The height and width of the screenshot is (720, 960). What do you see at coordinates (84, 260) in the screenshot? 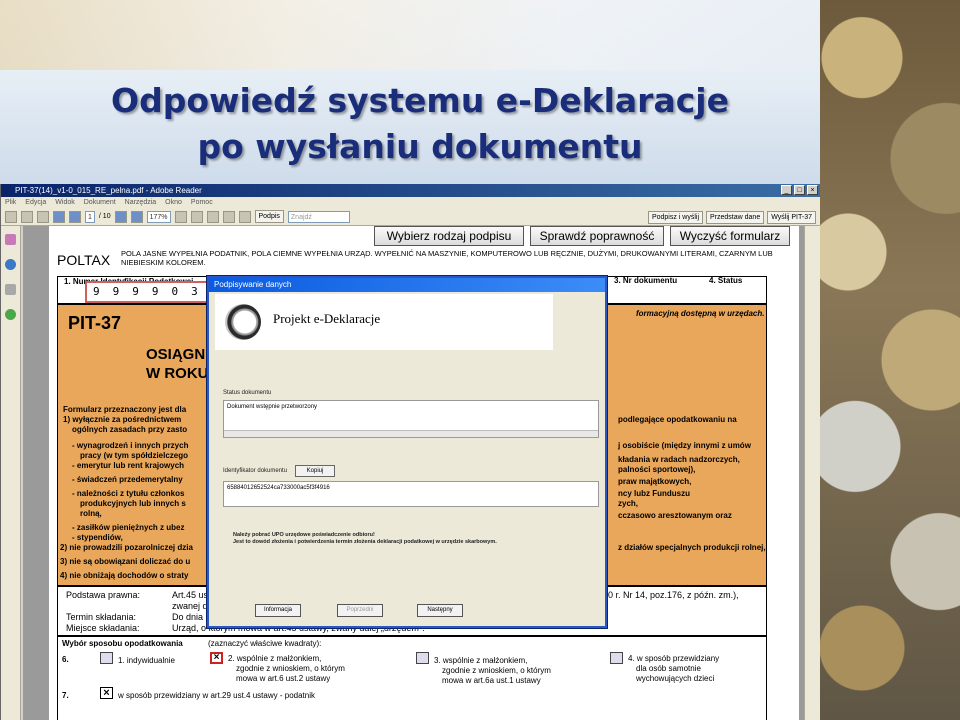
I see `poltax-label: POLTAX` at bounding box center [84, 260].